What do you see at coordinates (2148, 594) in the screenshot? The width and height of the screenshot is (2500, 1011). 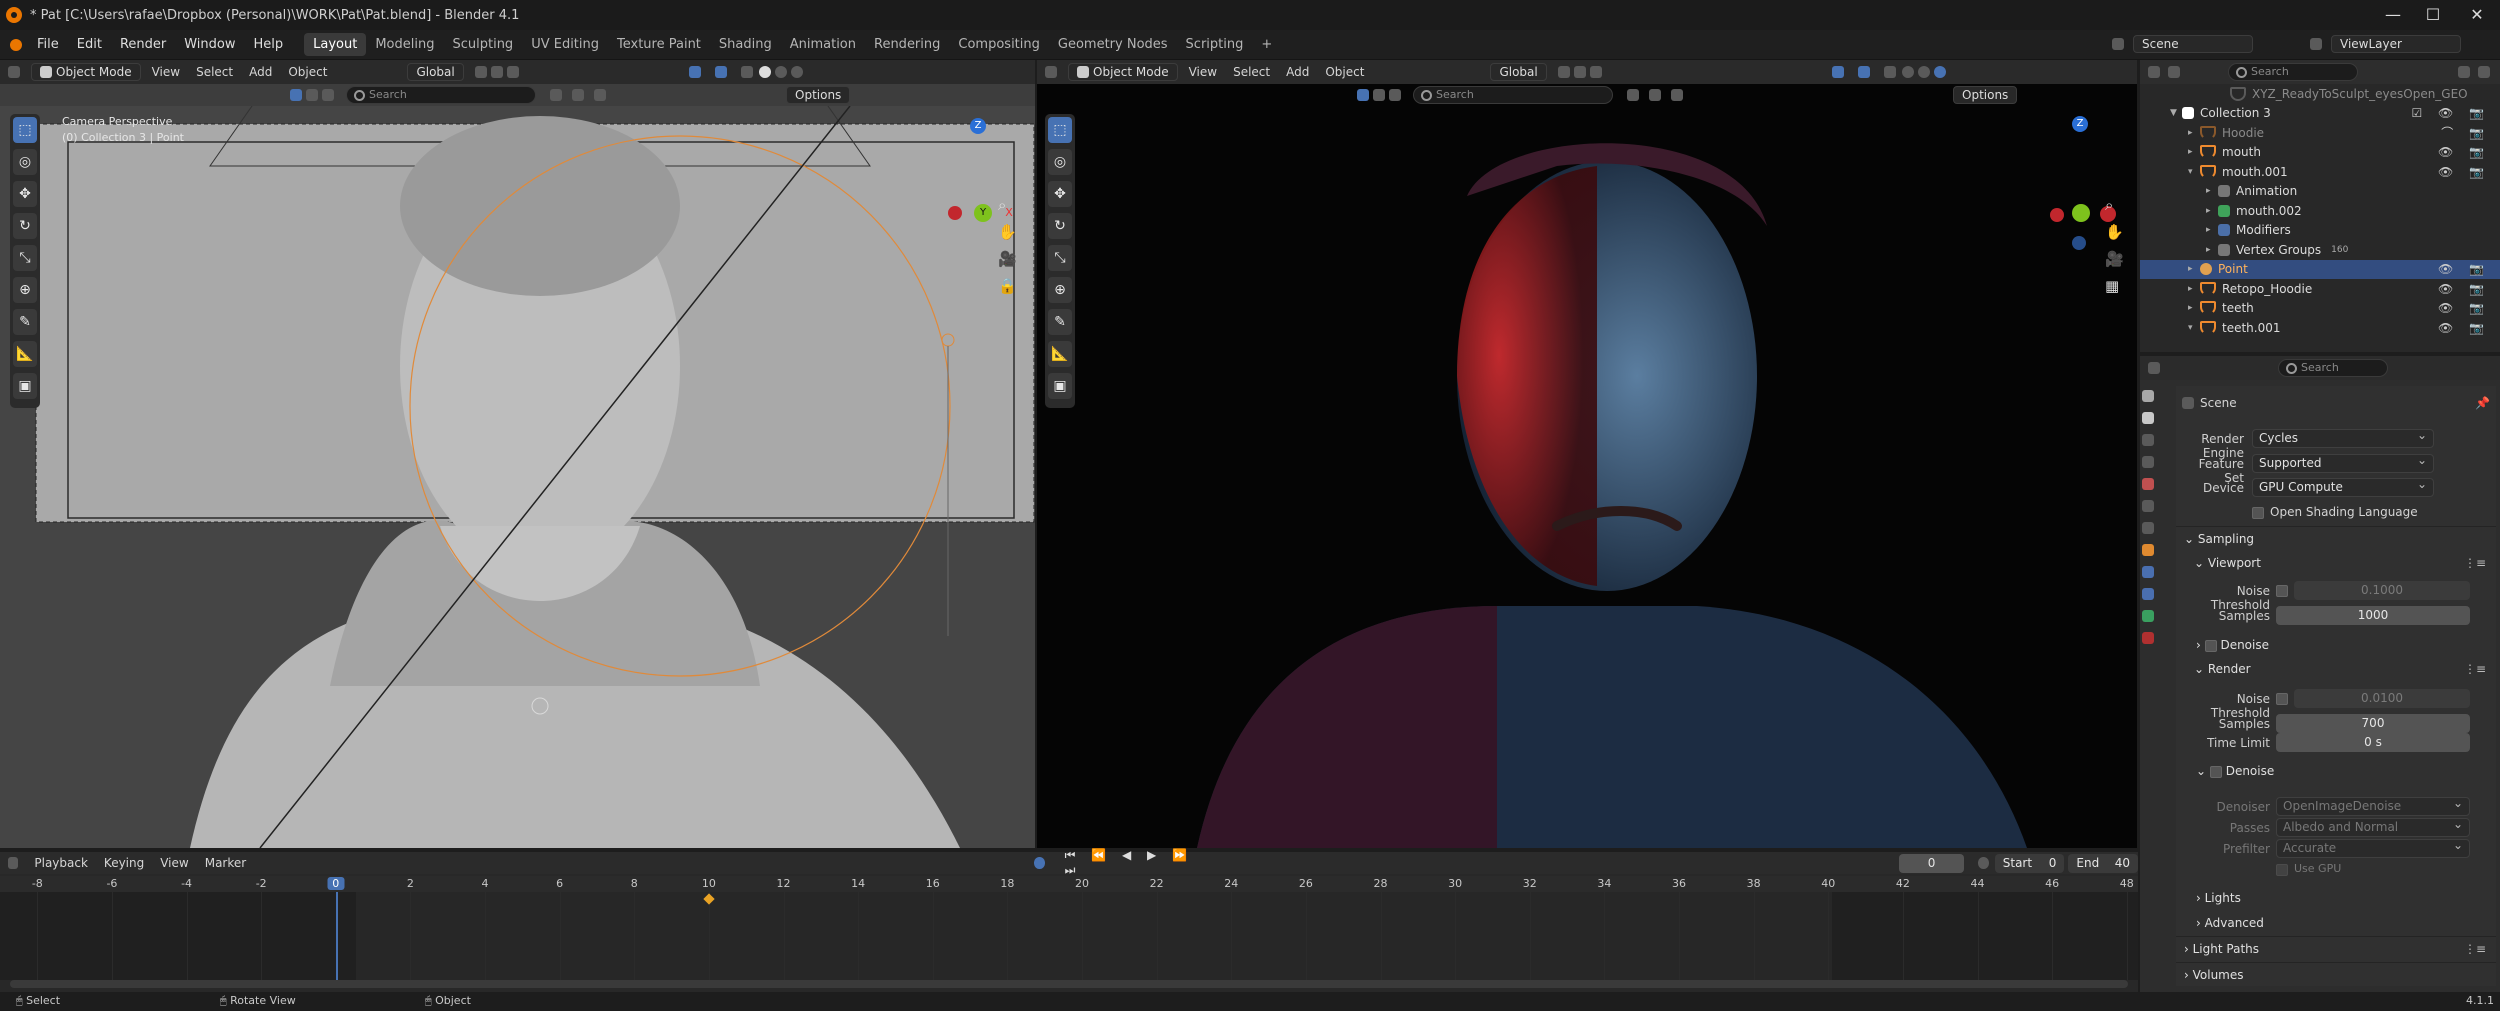 I see `constraints-tab-icon` at bounding box center [2148, 594].